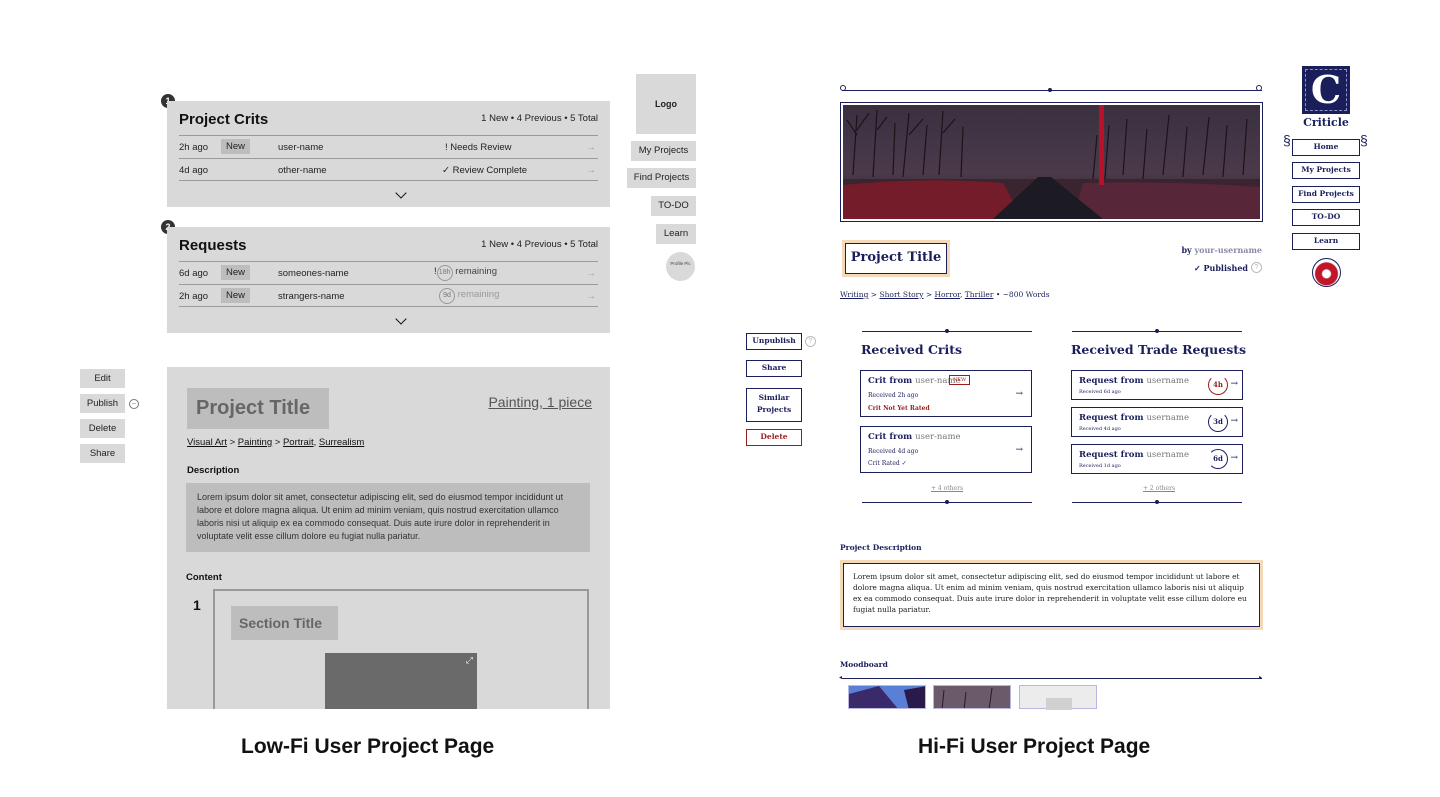 The height and width of the screenshot is (797, 1440). I want to click on breadcrumb-link: Portrait, so click(298, 442).